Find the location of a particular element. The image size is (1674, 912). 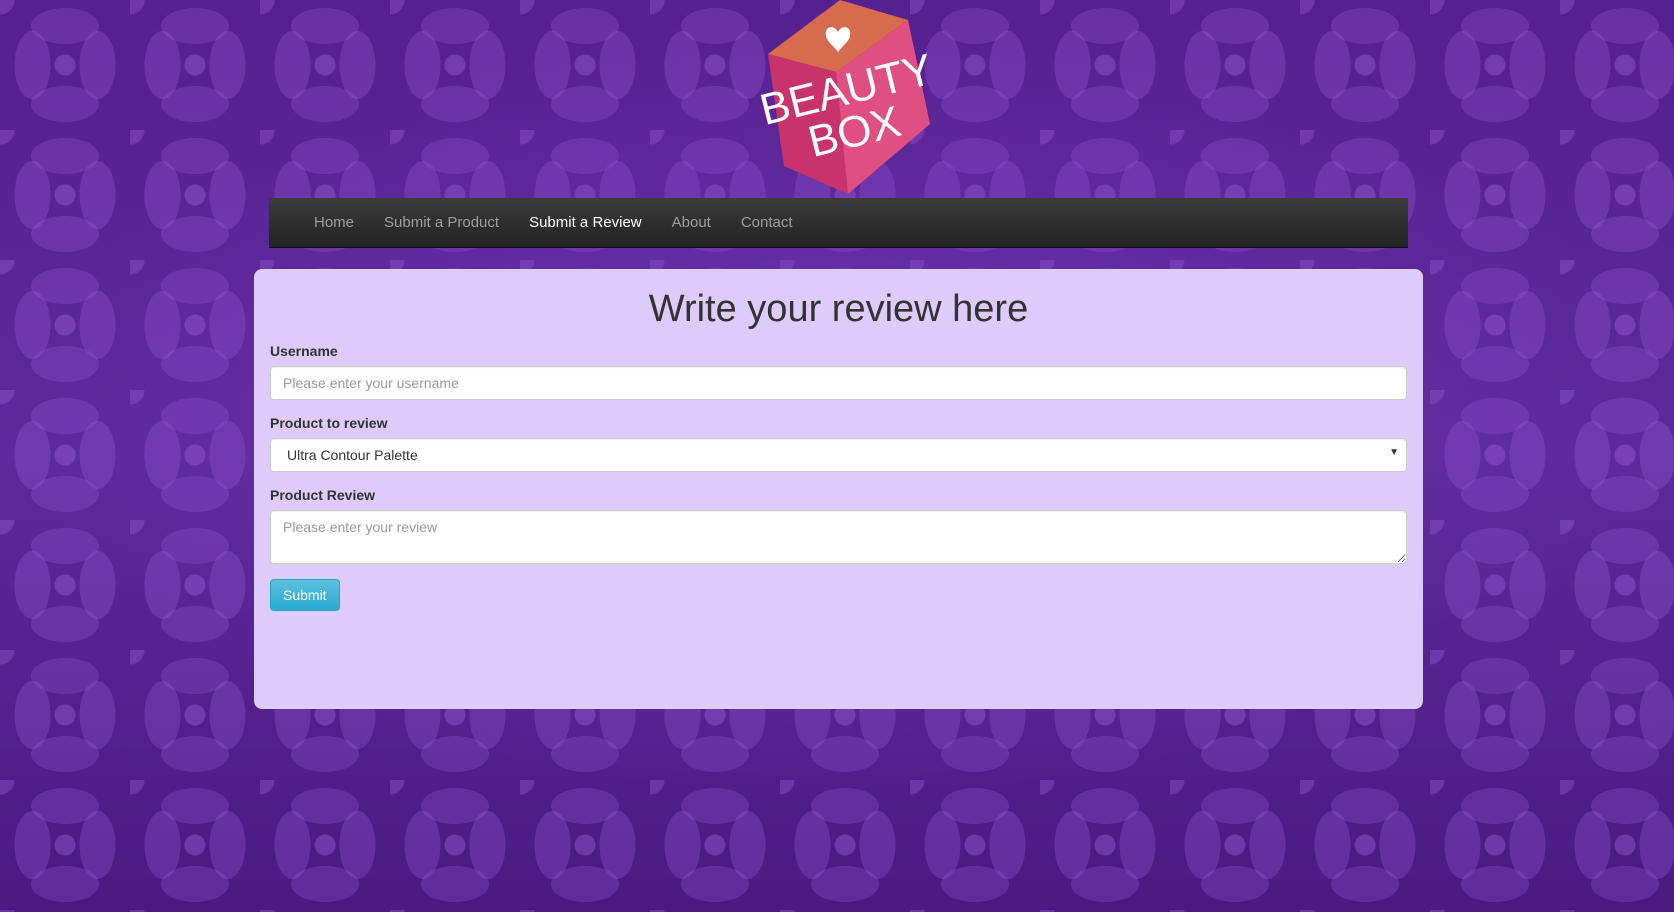

page-title: Write your review here is located at coordinates (838, 309).